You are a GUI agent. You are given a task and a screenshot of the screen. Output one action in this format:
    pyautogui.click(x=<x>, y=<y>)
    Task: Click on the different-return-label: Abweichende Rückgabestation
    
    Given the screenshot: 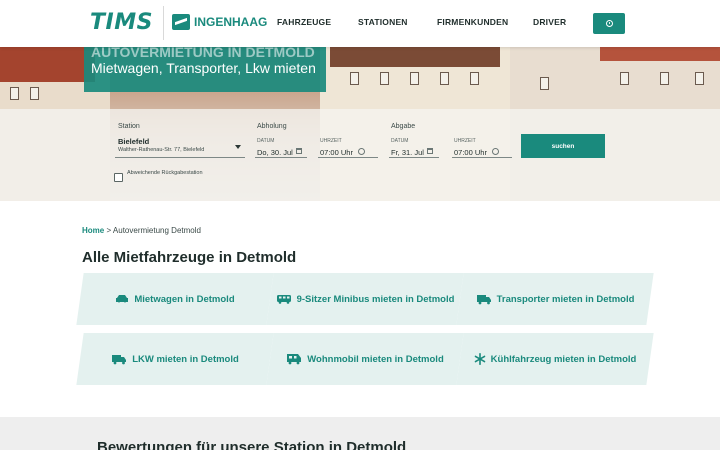 What is the action you would take?
    pyautogui.click(x=165, y=173)
    